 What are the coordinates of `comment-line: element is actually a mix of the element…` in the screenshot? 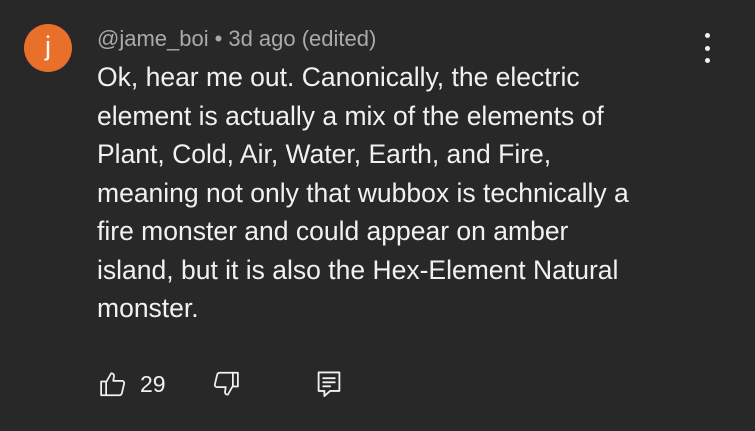 It's located at (350, 115).